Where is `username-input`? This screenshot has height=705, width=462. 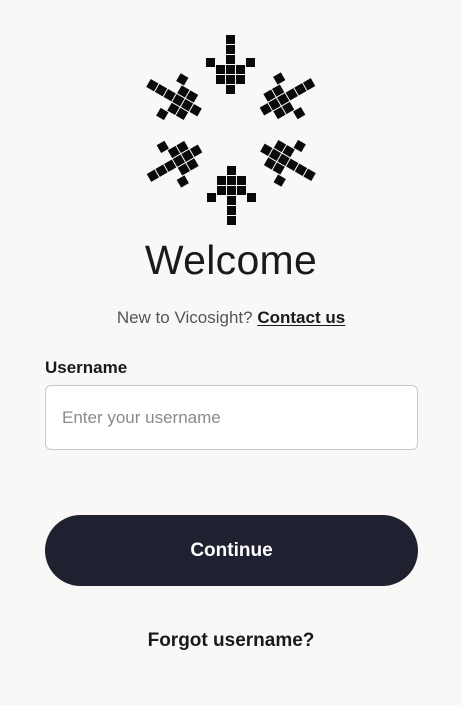 username-input is located at coordinates (231, 417).